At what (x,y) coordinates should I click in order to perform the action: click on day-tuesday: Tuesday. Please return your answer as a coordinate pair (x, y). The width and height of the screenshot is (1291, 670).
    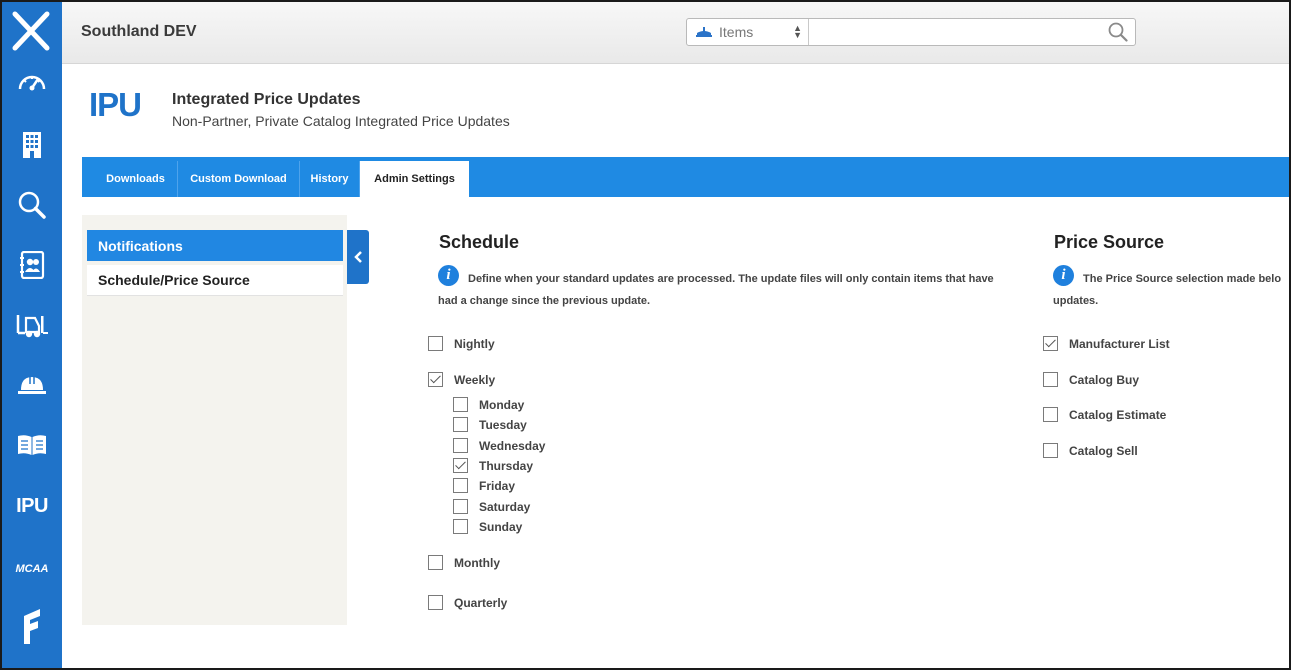
    Looking at the image, I should click on (490, 424).